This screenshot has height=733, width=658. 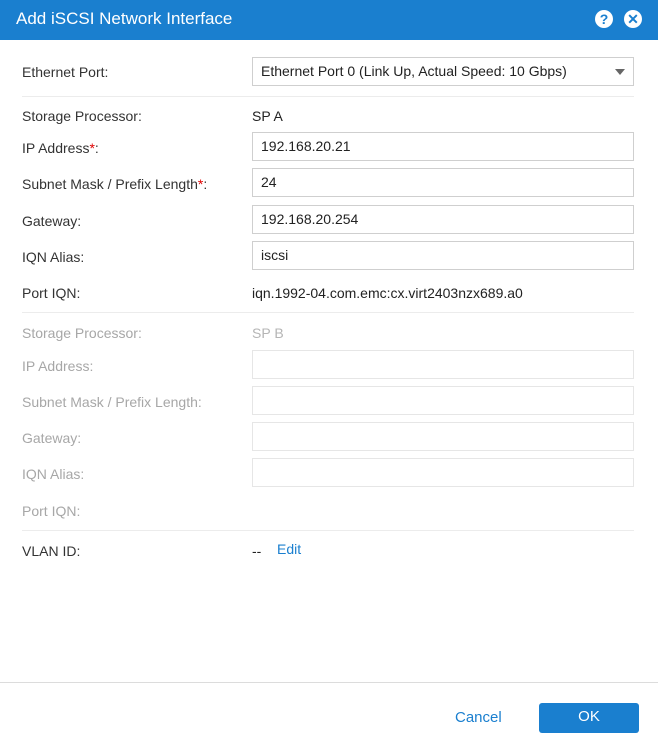 I want to click on ethernet-port-label: Ethernet Port:, so click(x=65, y=72).